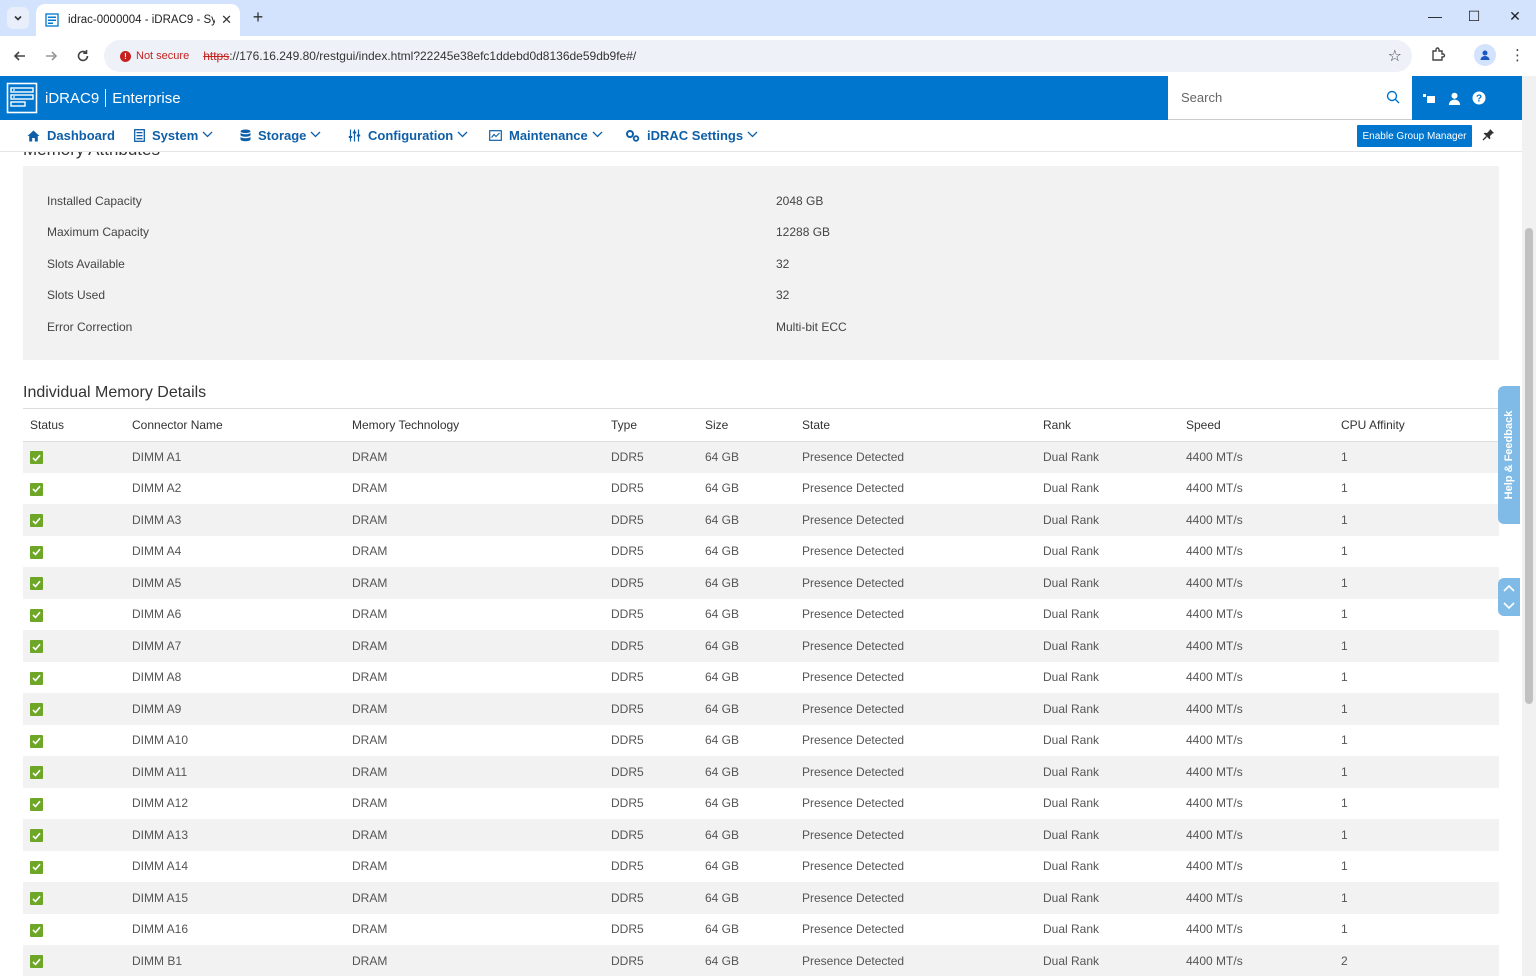 The image size is (1536, 976). Describe the element at coordinates (633, 135) in the screenshot. I see `gears-icon` at that location.